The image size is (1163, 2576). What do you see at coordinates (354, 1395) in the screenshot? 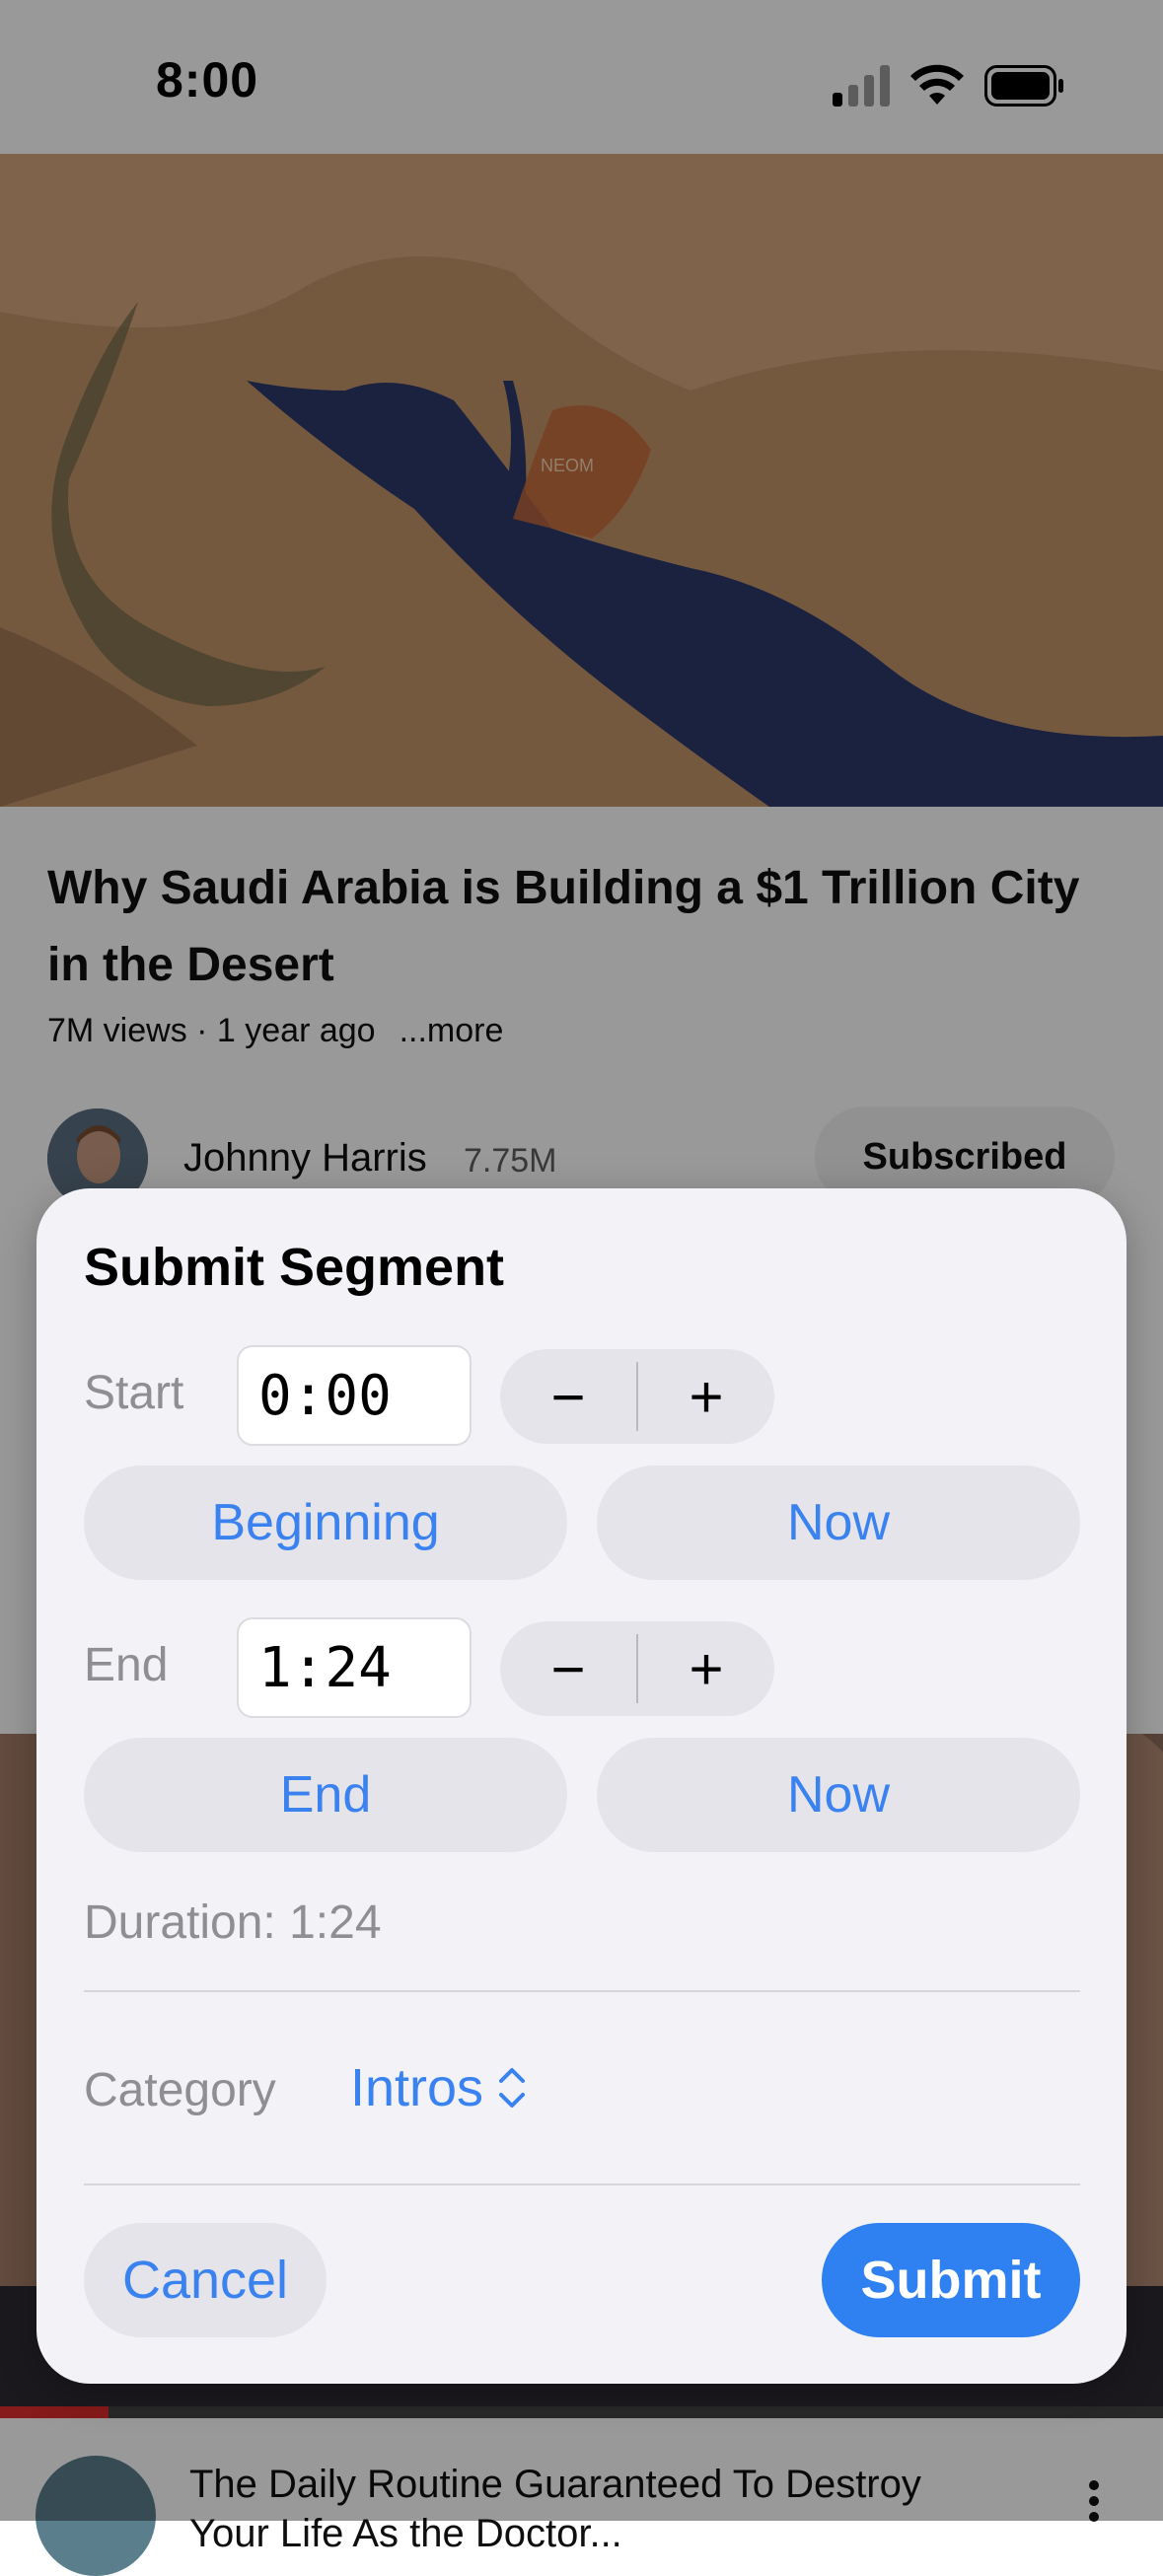
I see `start-time-field: 0:00` at bounding box center [354, 1395].